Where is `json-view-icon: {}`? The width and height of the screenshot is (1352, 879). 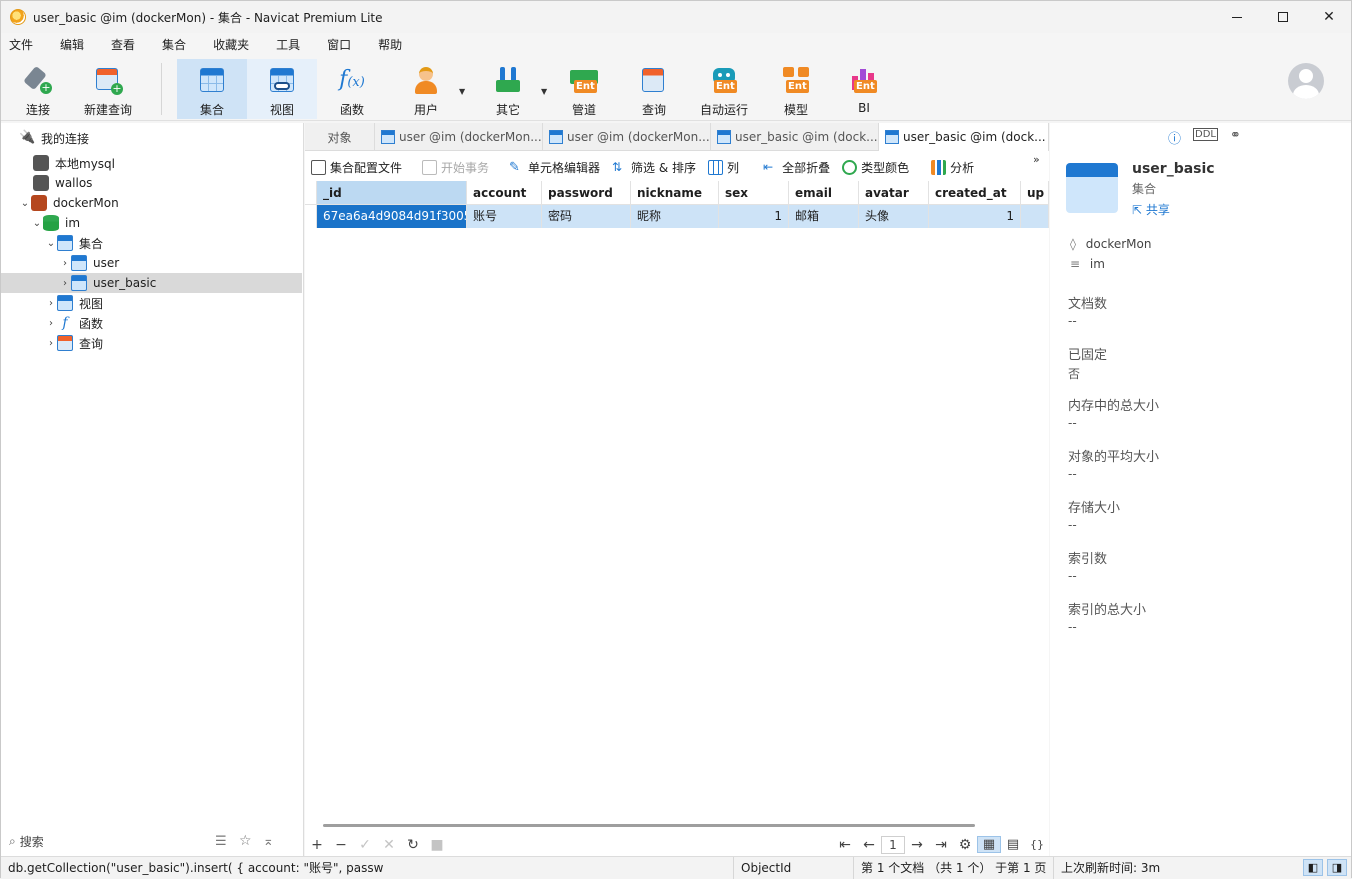 json-view-icon: {} is located at coordinates (1037, 844).